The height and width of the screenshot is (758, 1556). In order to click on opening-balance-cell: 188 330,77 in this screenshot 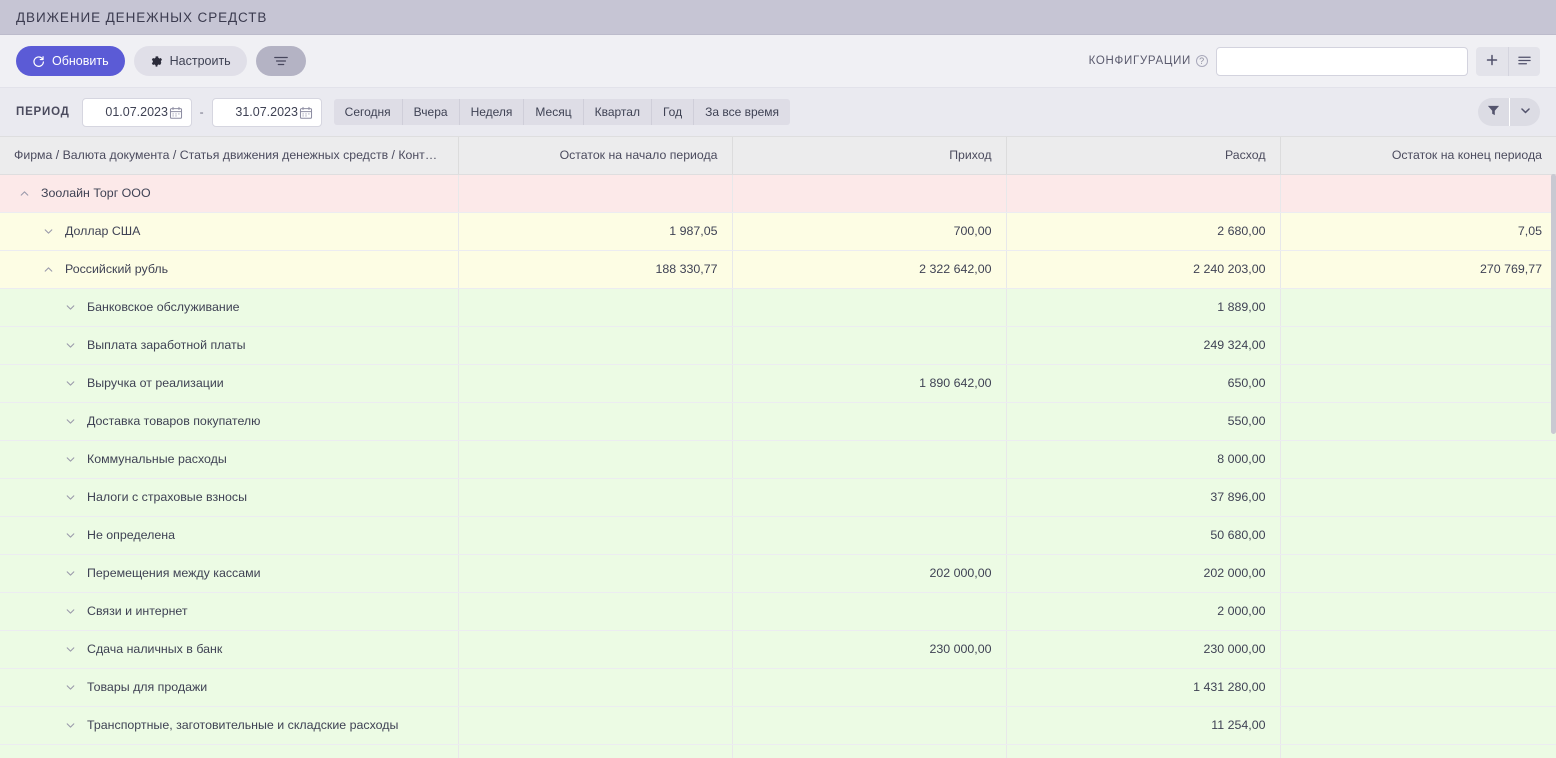, I will do `click(595, 269)`.